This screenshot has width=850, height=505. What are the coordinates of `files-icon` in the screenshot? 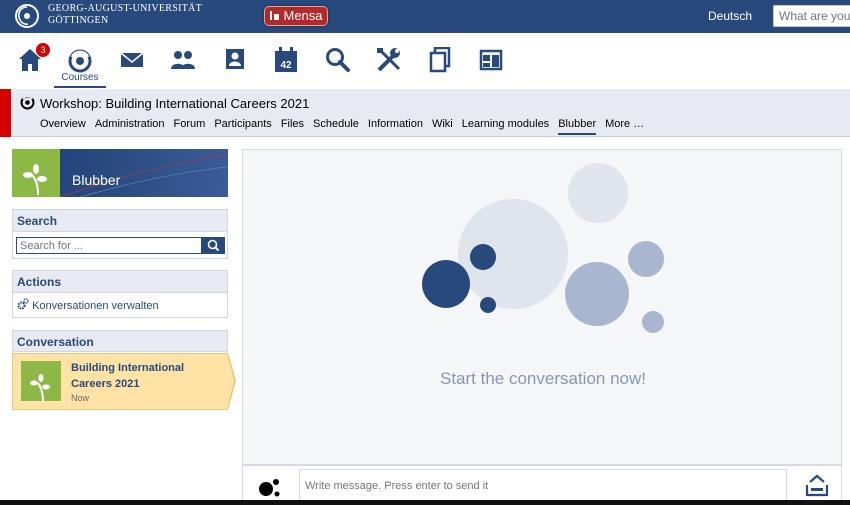 It's located at (444, 62).